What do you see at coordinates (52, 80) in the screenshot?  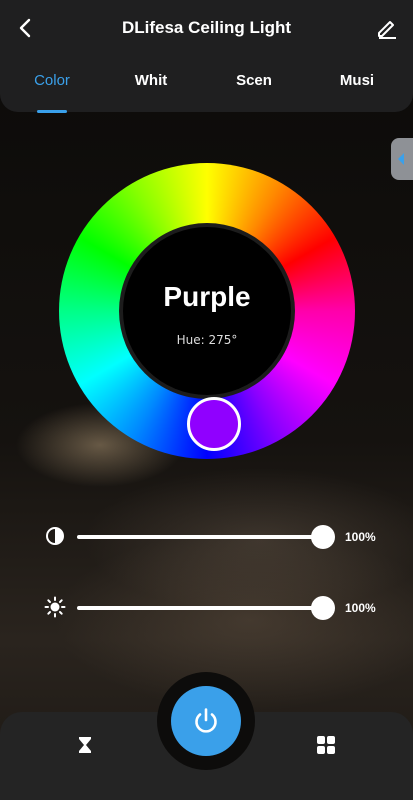 I see `tab-color: Color` at bounding box center [52, 80].